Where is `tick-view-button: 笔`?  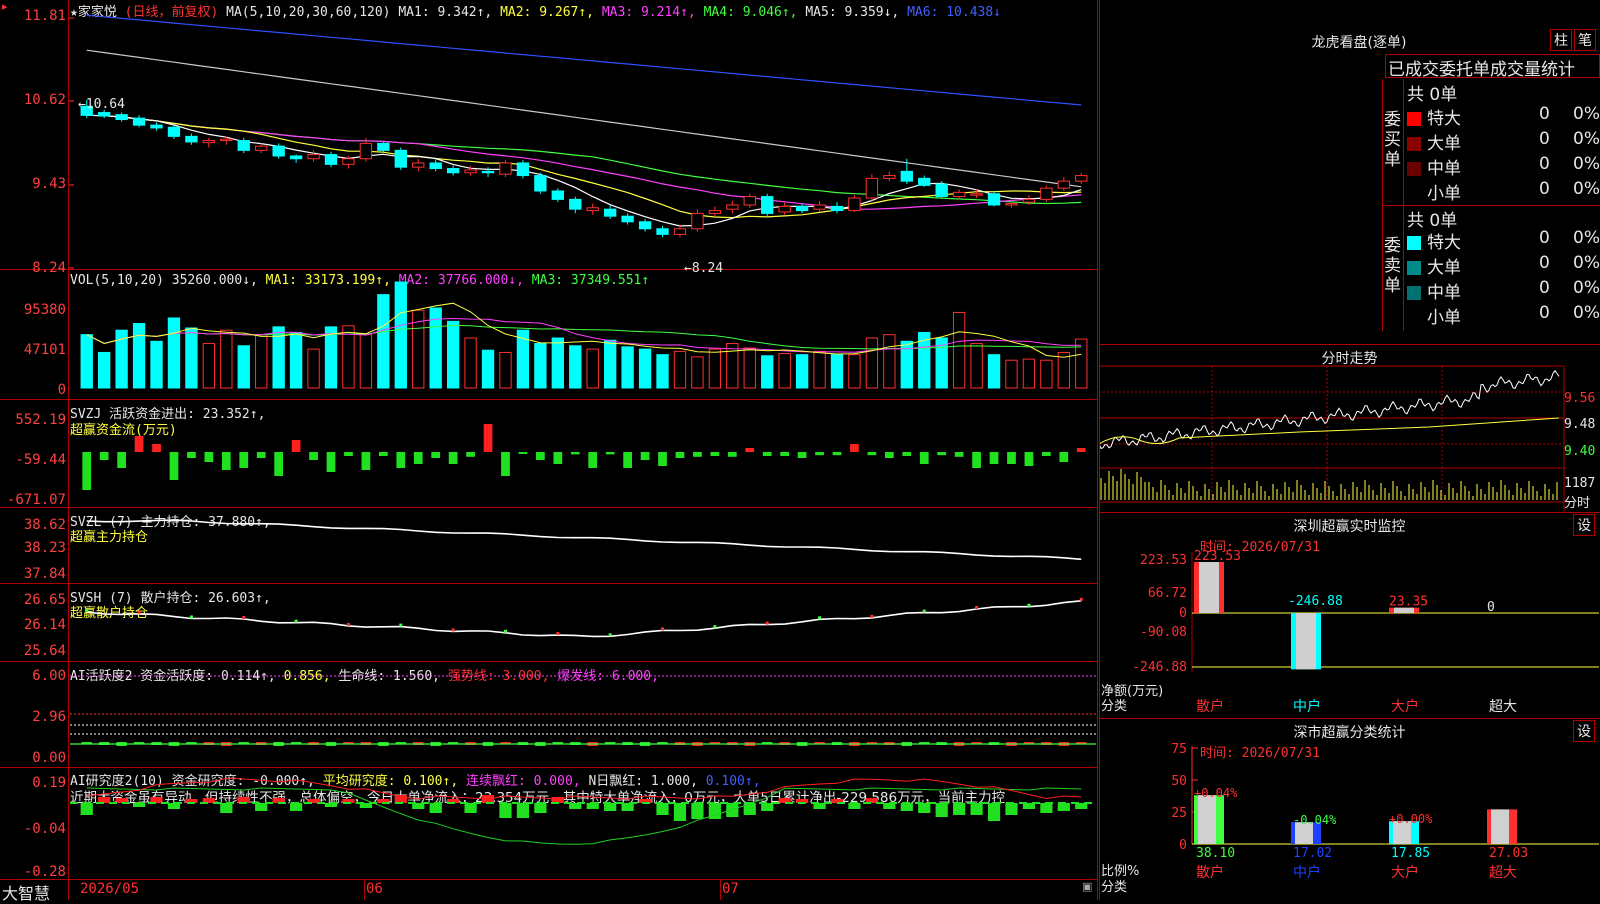 tick-view-button: 笔 is located at coordinates (1585, 40).